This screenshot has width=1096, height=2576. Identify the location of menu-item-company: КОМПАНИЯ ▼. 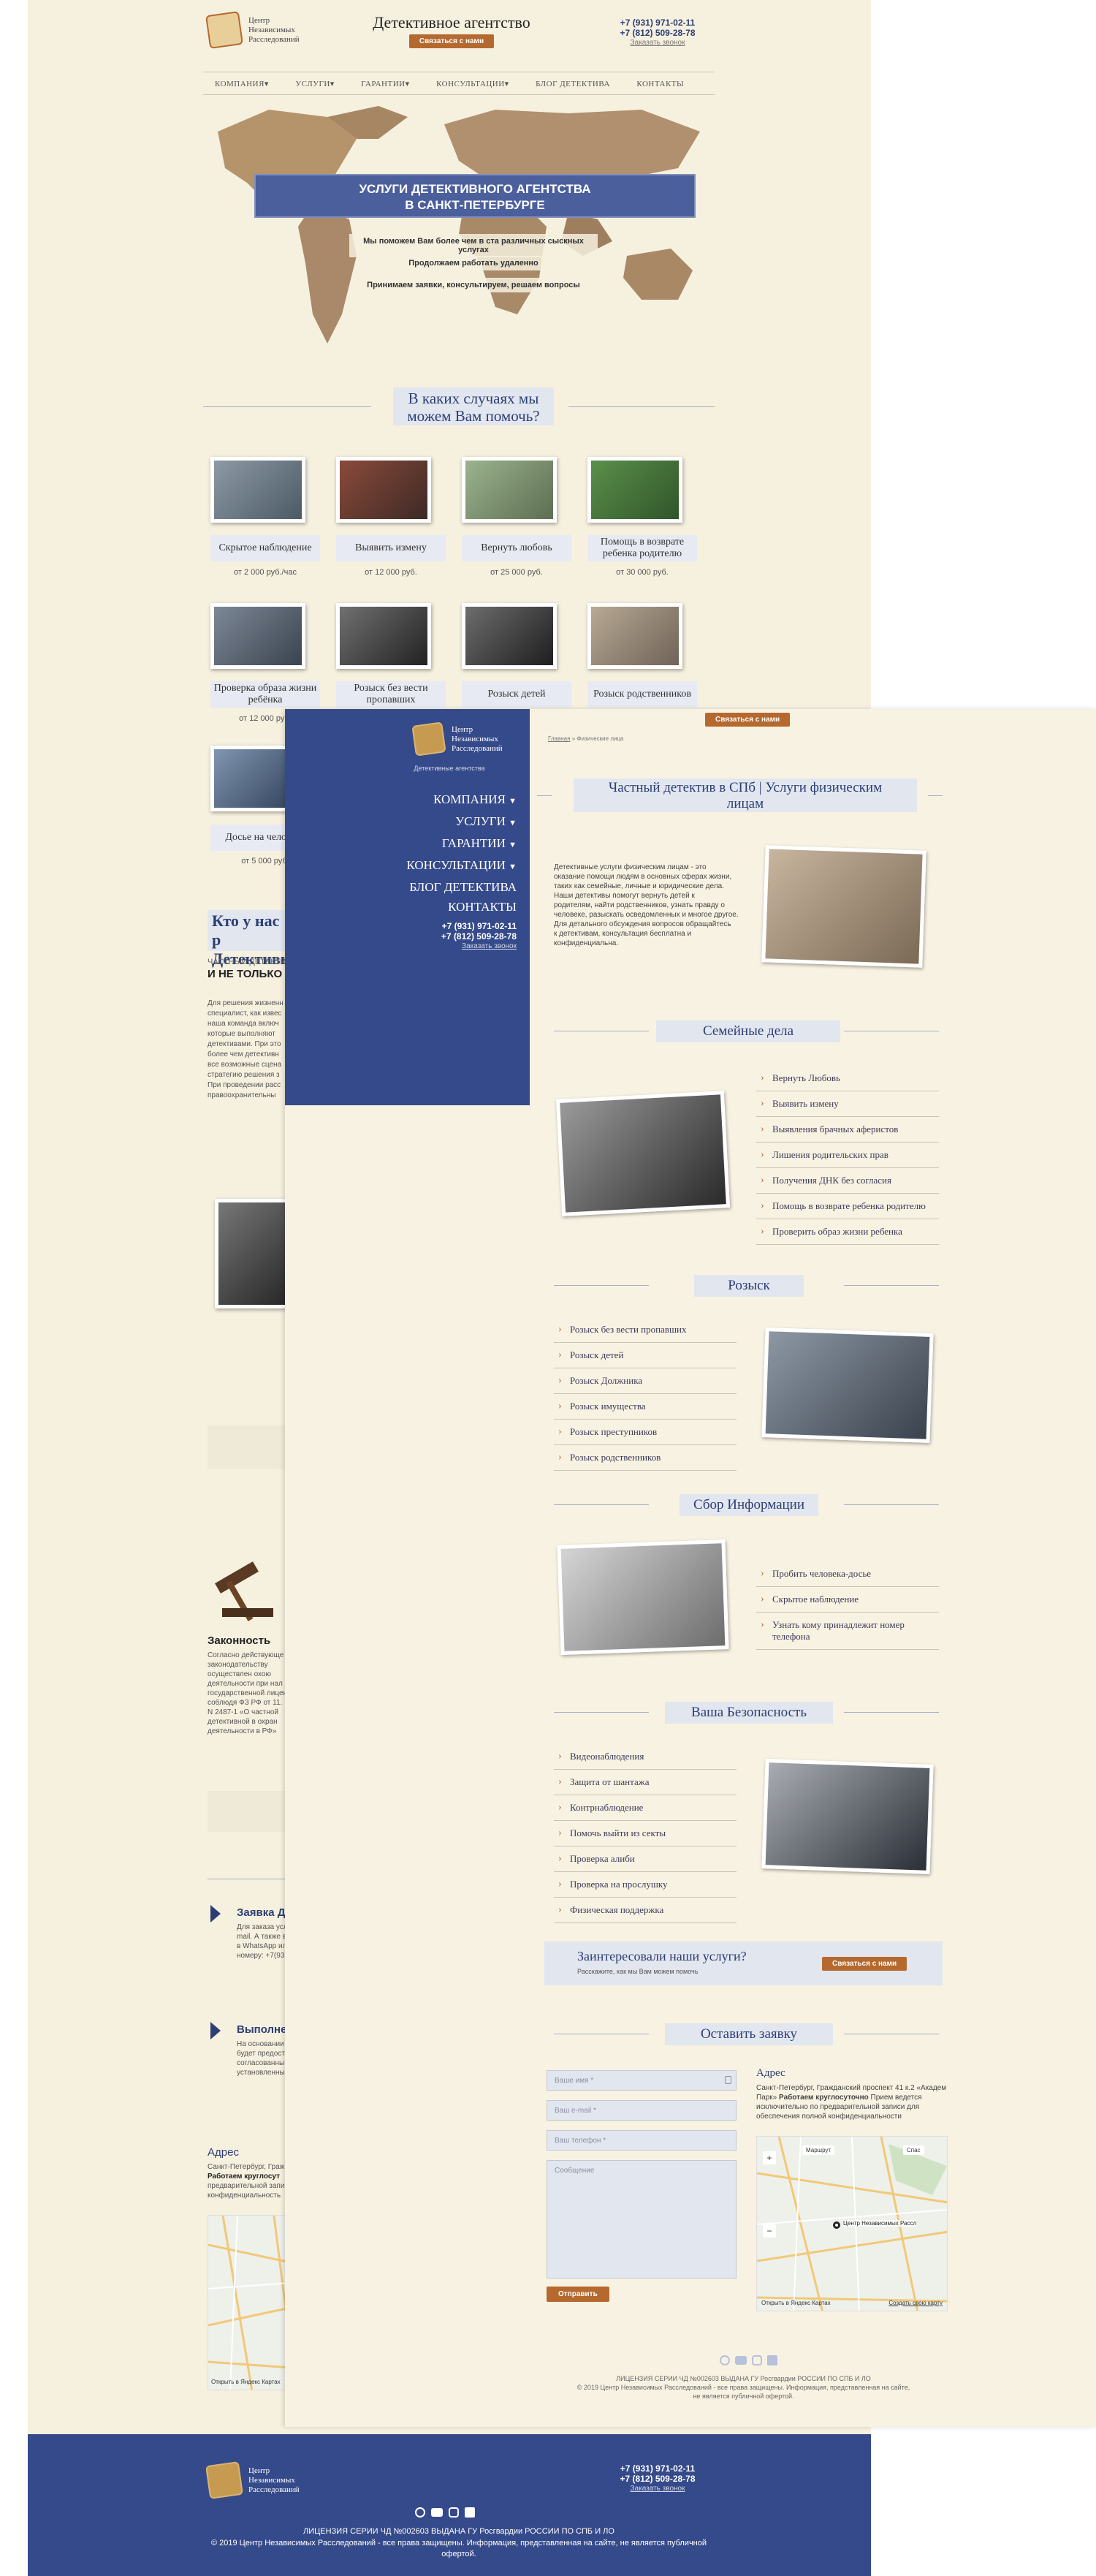
(461, 800).